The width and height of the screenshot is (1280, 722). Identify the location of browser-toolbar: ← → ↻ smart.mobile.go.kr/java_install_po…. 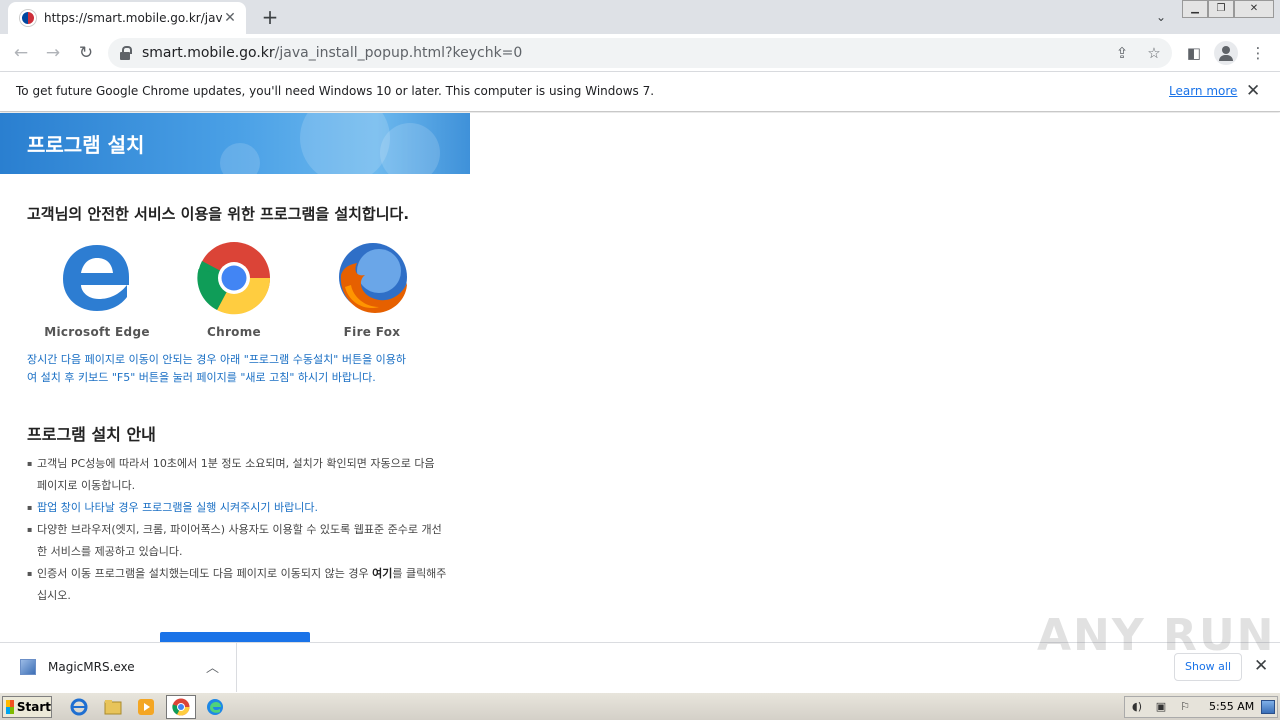
(640, 53).